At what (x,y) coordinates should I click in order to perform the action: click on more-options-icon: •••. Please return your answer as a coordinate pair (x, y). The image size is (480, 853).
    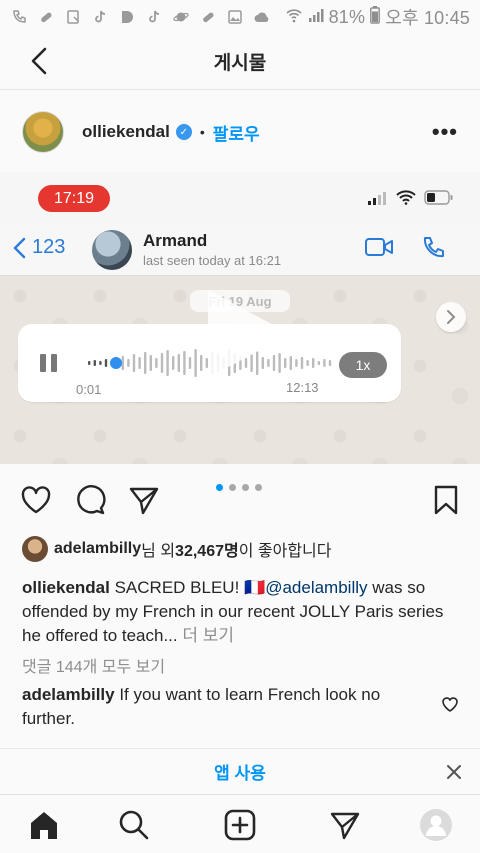
    Looking at the image, I should click on (445, 132).